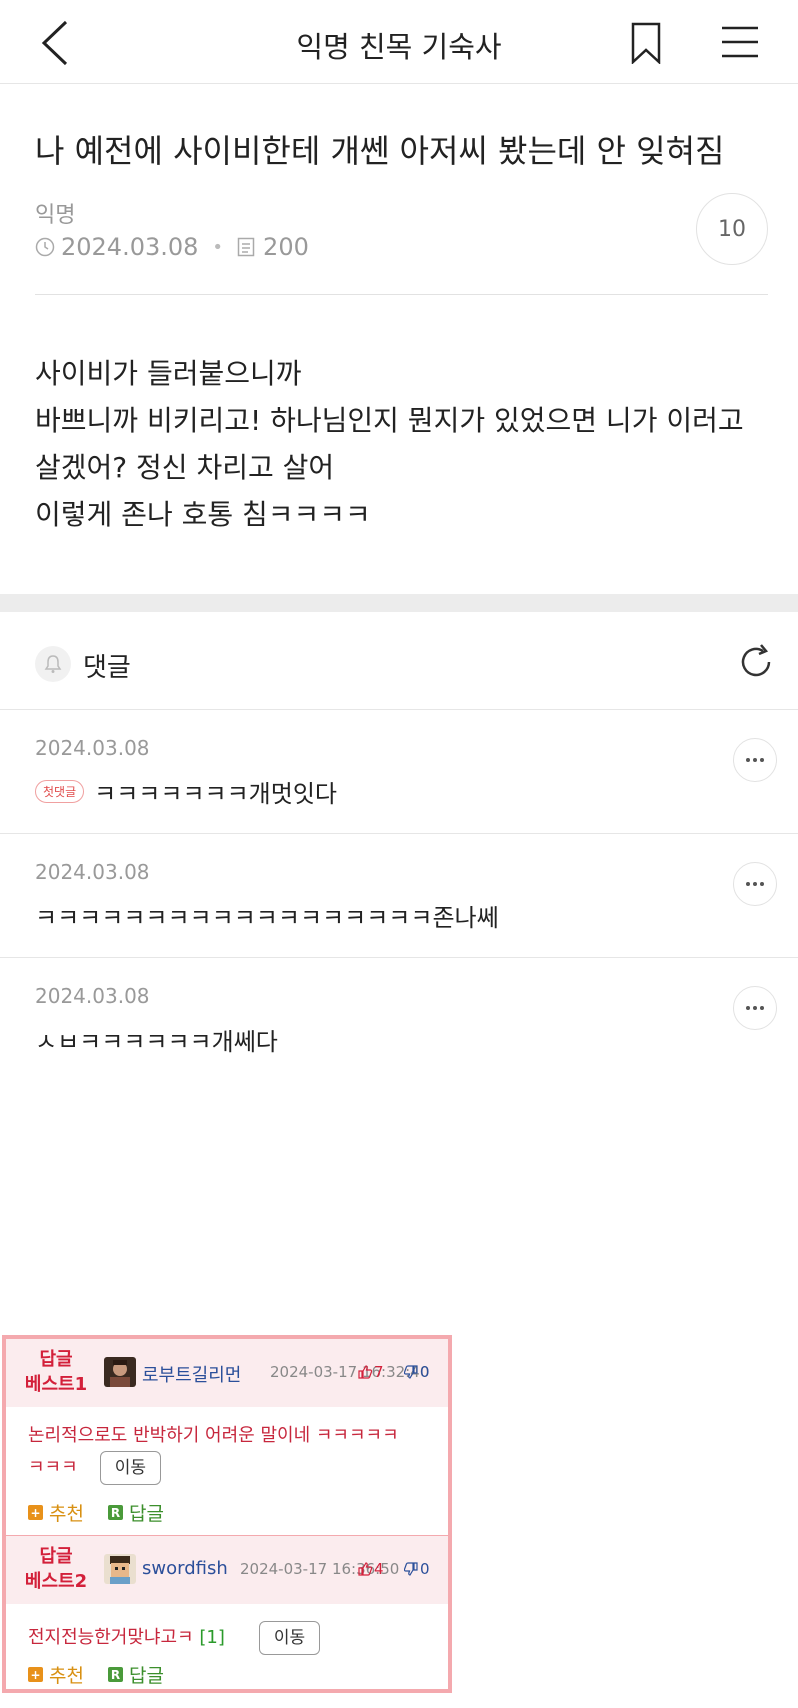  Describe the element at coordinates (399, 1018) in the screenshot. I see `comment-item: 2024.03.08 ㅅㅂㅋㅋㅋㅋㅋㅋ개쎄다` at that location.